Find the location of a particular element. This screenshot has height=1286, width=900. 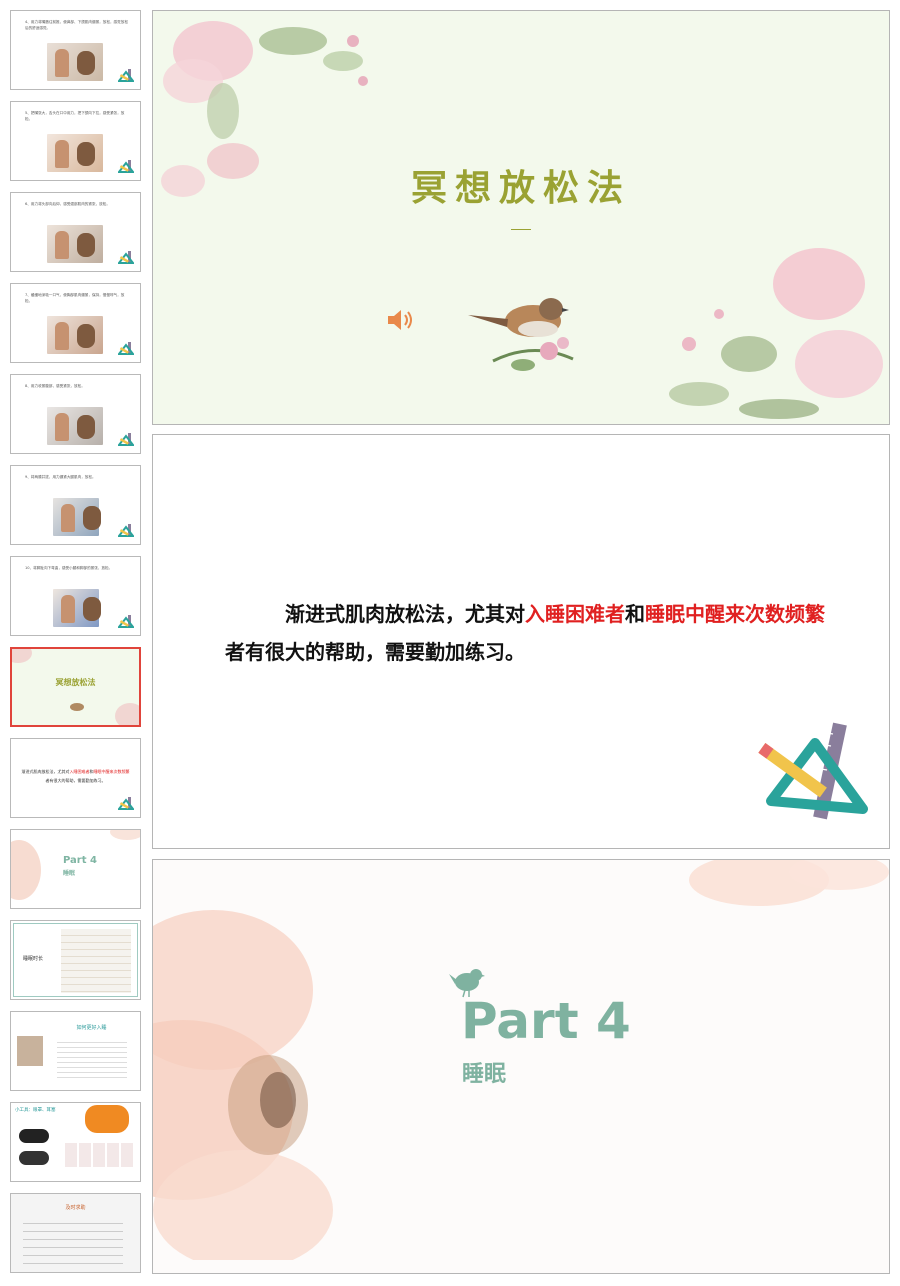

flower-decoration-bottom-right is located at coordinates (776, 333).